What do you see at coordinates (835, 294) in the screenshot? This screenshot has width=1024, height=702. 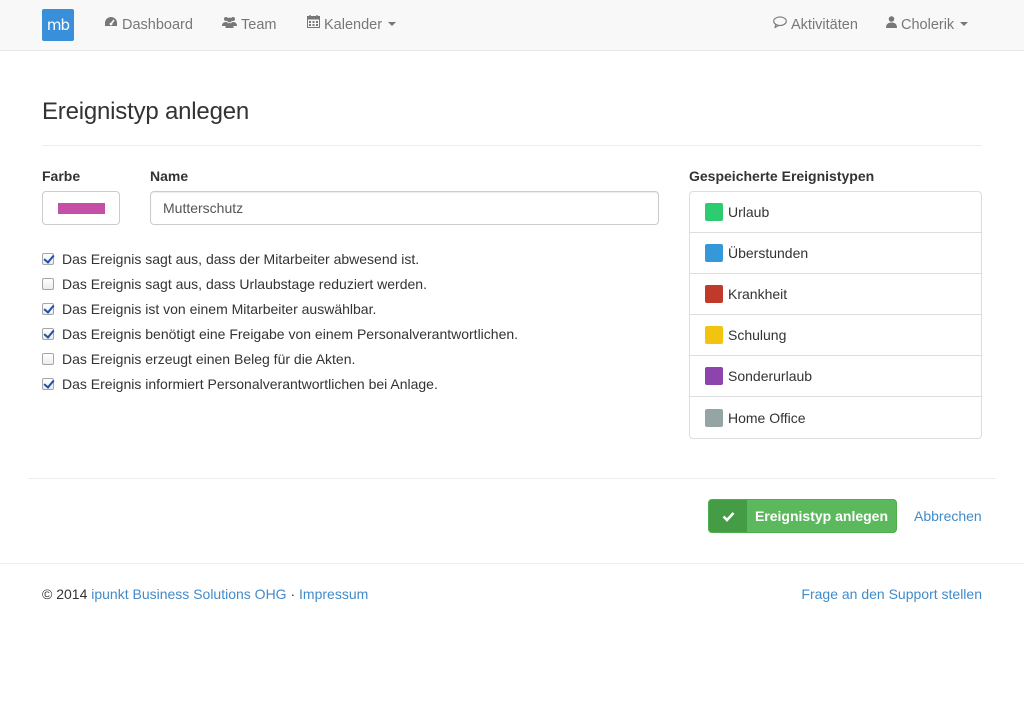 I see `saved-type-item: Krankheit` at bounding box center [835, 294].